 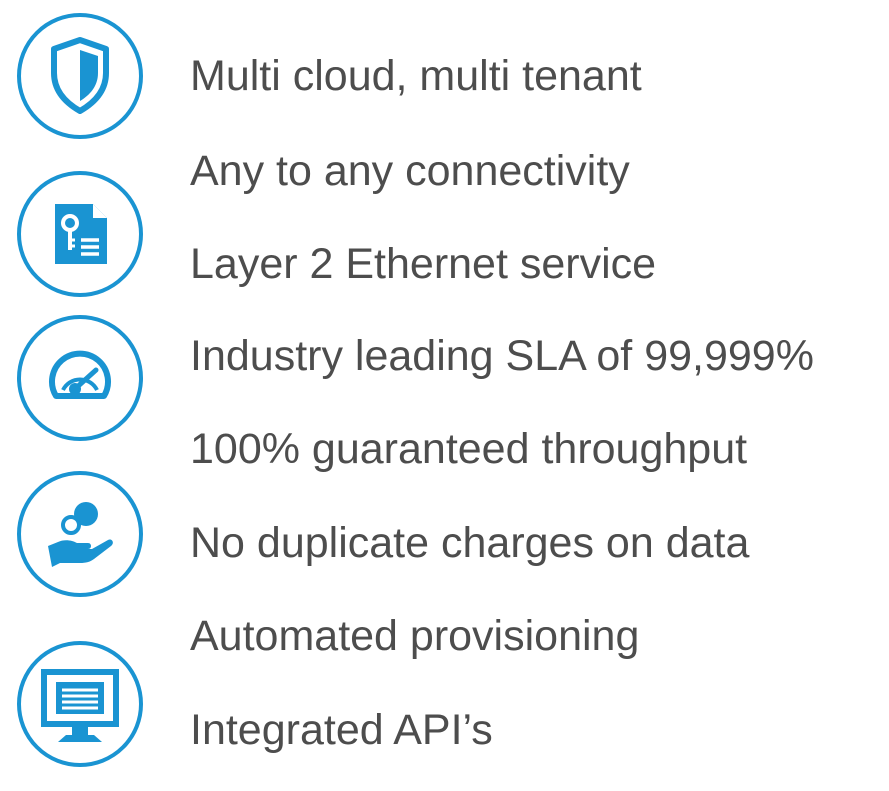 What do you see at coordinates (80, 234) in the screenshot?
I see `document-key-icon` at bounding box center [80, 234].